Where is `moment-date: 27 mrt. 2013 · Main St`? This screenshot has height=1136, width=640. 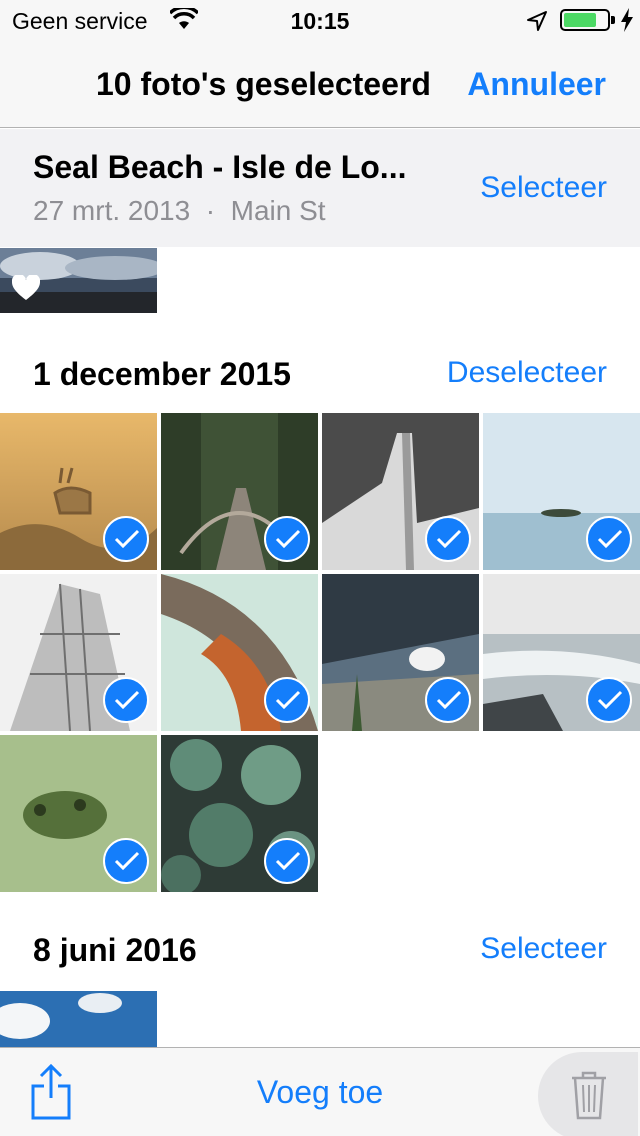 moment-date: 27 mrt. 2013 · Main St is located at coordinates (179, 211).